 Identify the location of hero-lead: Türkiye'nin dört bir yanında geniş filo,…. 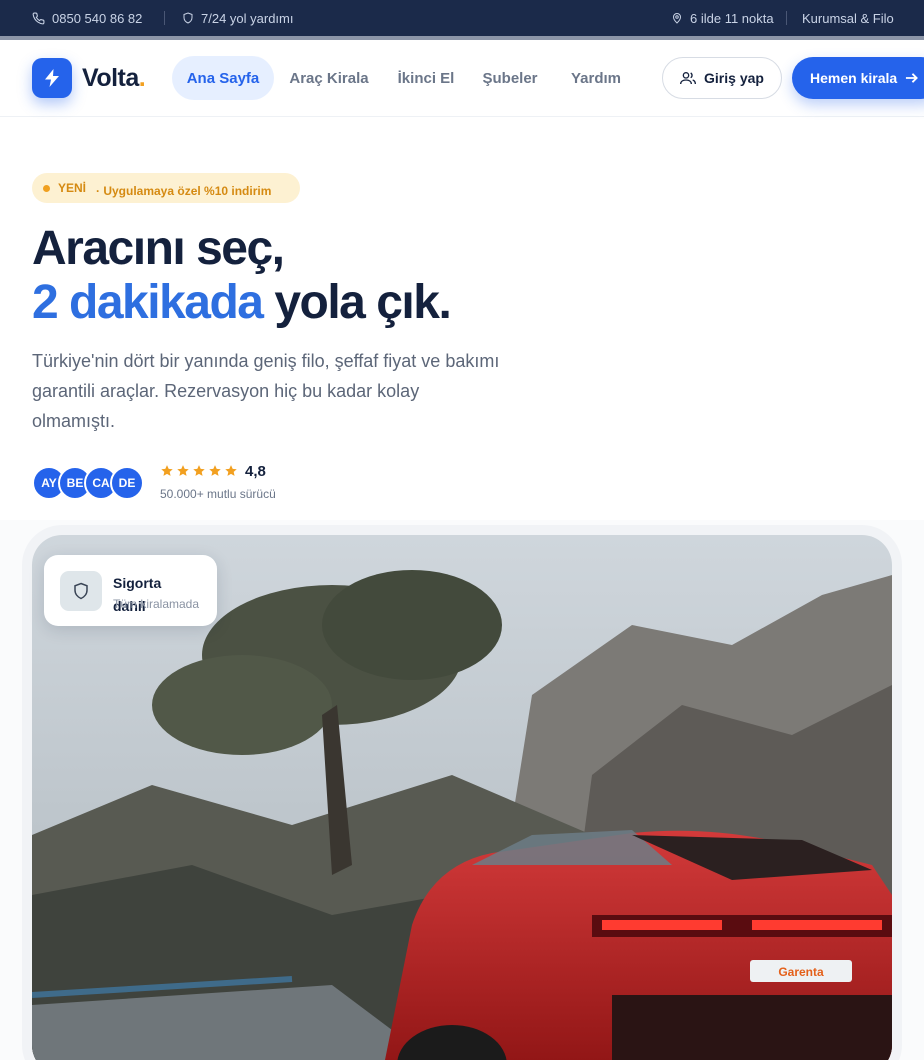
(266, 391).